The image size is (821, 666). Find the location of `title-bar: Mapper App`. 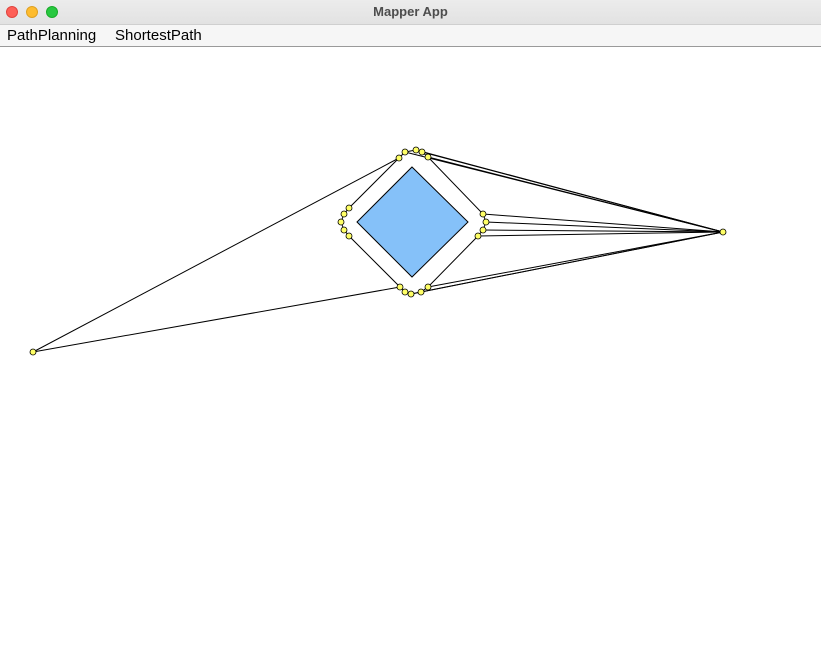

title-bar: Mapper App is located at coordinates (410, 12).